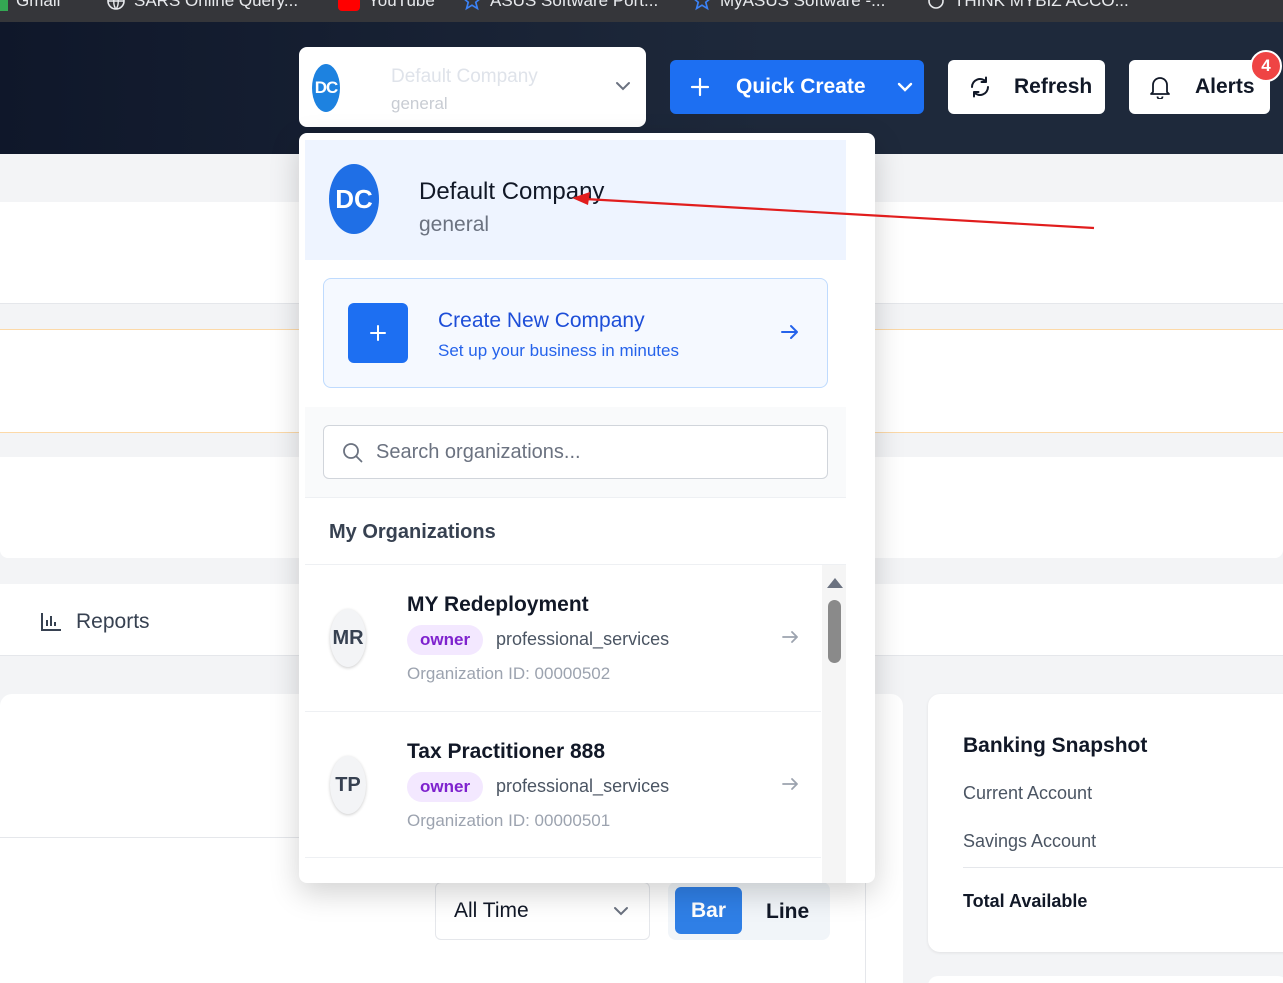 The image size is (1283, 983). I want to click on create-company-title: Create New Company, so click(541, 320).